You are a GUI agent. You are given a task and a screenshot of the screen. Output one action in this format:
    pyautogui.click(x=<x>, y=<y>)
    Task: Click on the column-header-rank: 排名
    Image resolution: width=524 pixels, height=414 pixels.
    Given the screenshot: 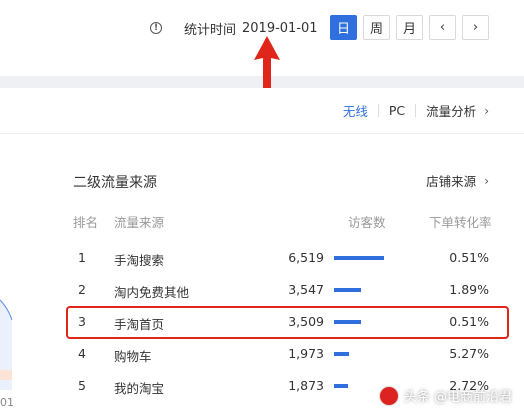 What is the action you would take?
    pyautogui.click(x=86, y=222)
    